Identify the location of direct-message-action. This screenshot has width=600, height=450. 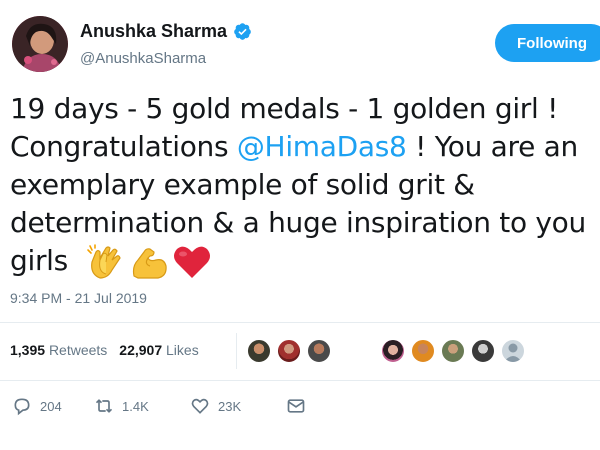
(296, 406).